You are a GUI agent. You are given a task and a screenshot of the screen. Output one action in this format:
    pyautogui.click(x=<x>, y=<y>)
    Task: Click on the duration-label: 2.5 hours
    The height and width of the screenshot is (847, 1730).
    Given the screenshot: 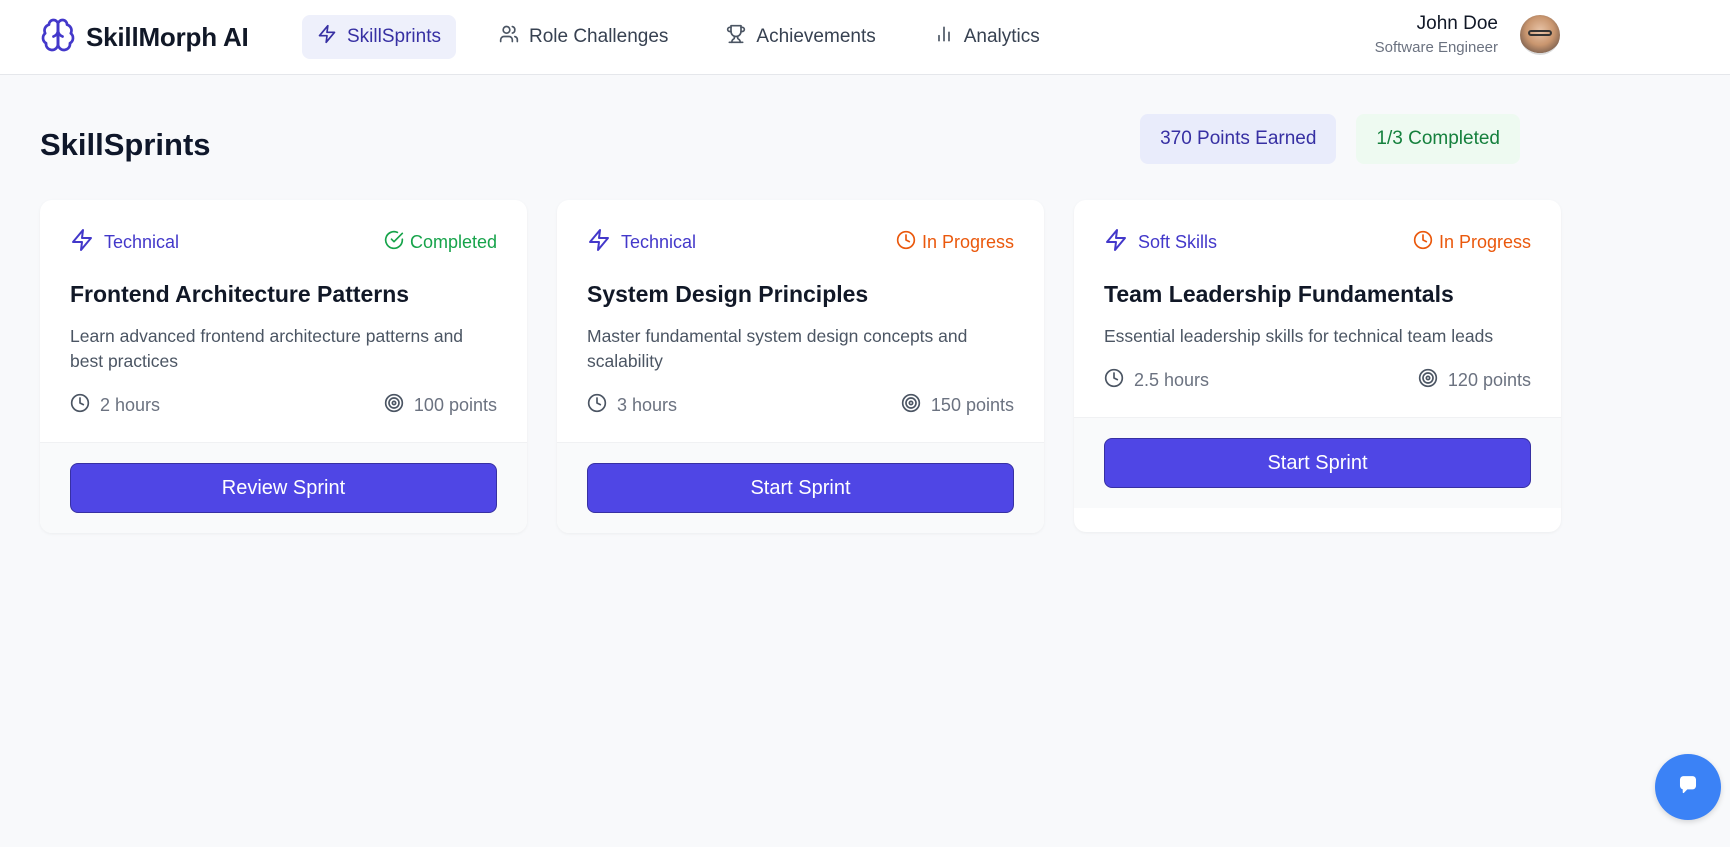 What is the action you would take?
    pyautogui.click(x=1172, y=380)
    